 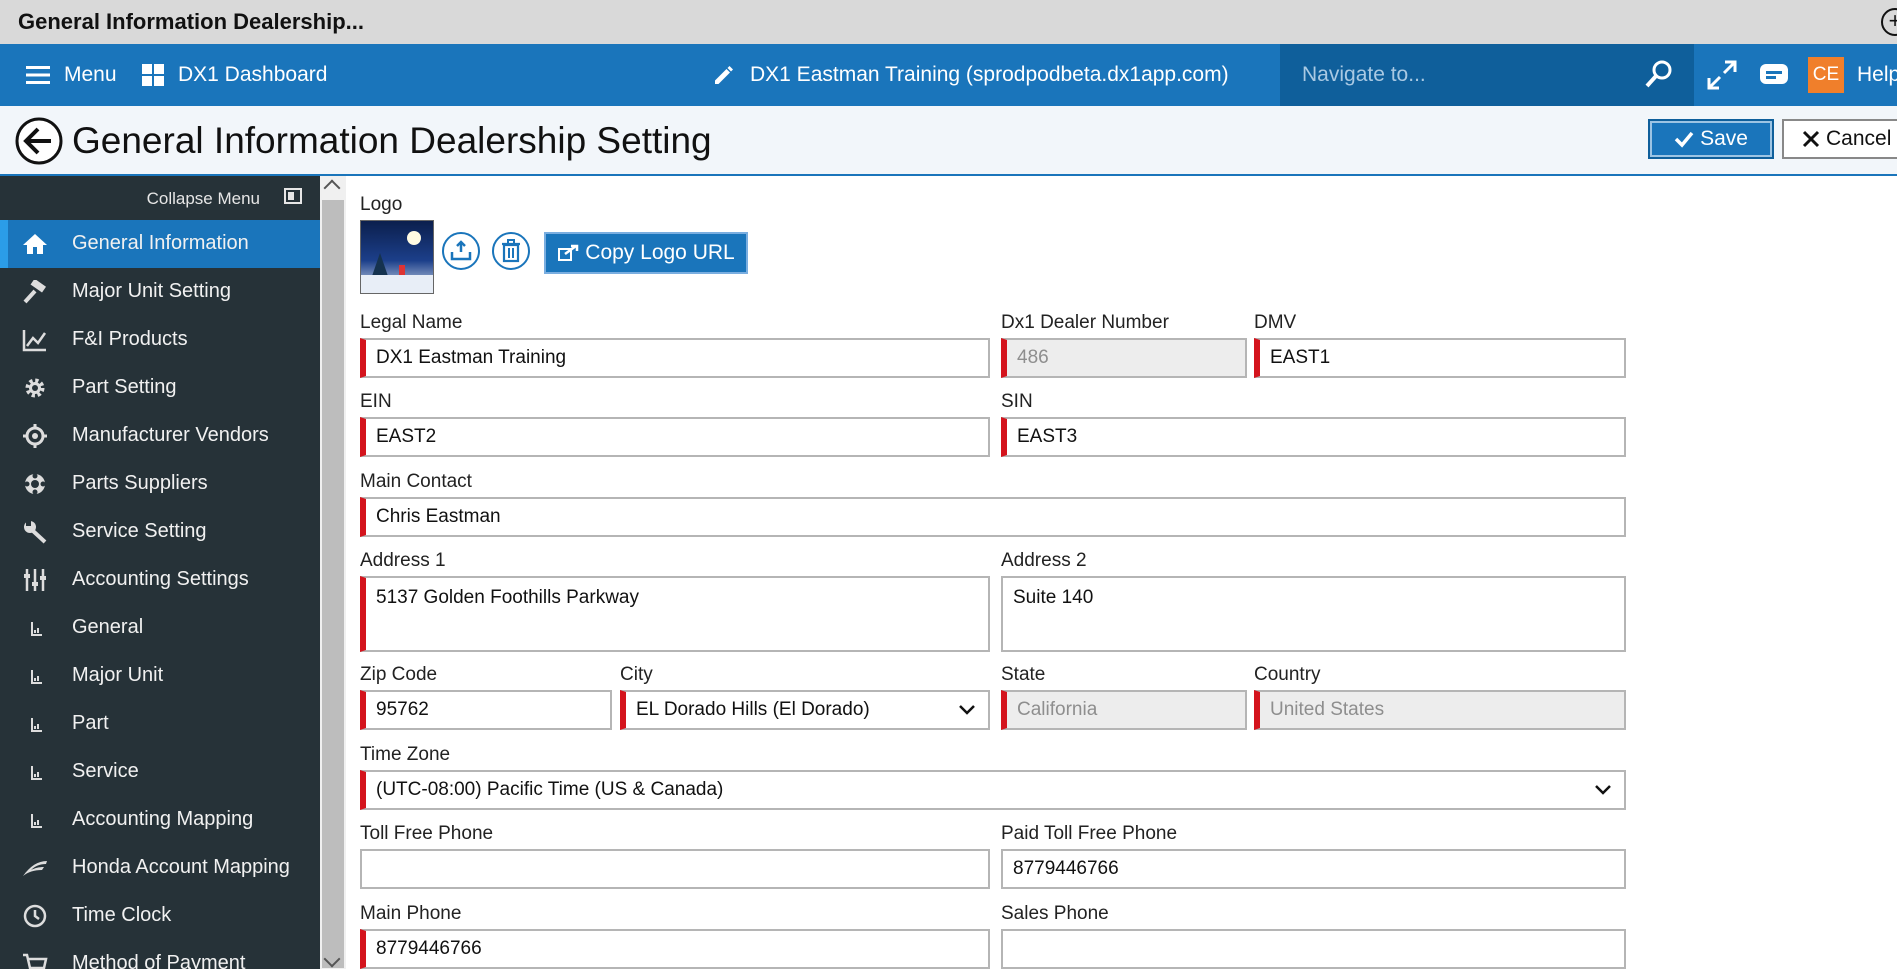 What do you see at coordinates (1313, 869) in the screenshot?
I see `paid-toll-free-phone-field: 8779446766` at bounding box center [1313, 869].